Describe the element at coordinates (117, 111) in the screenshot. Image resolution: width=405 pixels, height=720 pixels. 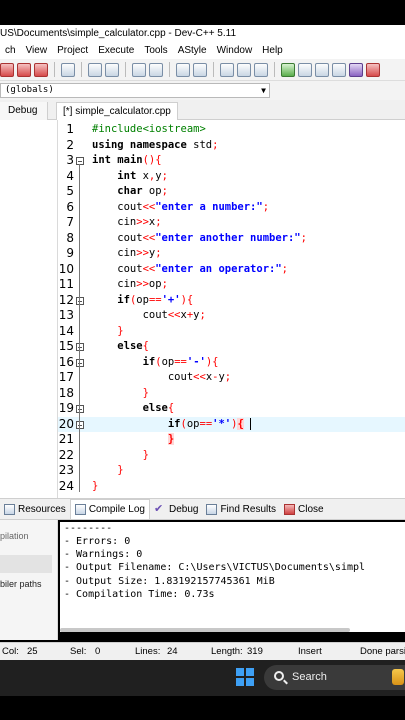
I see `tab-simple-calculator: [*] simple_calculator.cpp` at that location.